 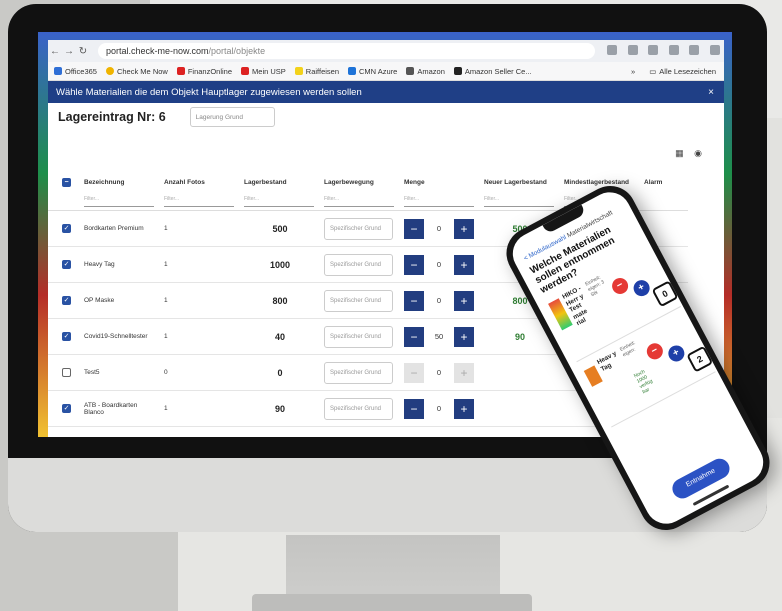 I want to click on cell-stock: 0, so click(x=280, y=372).